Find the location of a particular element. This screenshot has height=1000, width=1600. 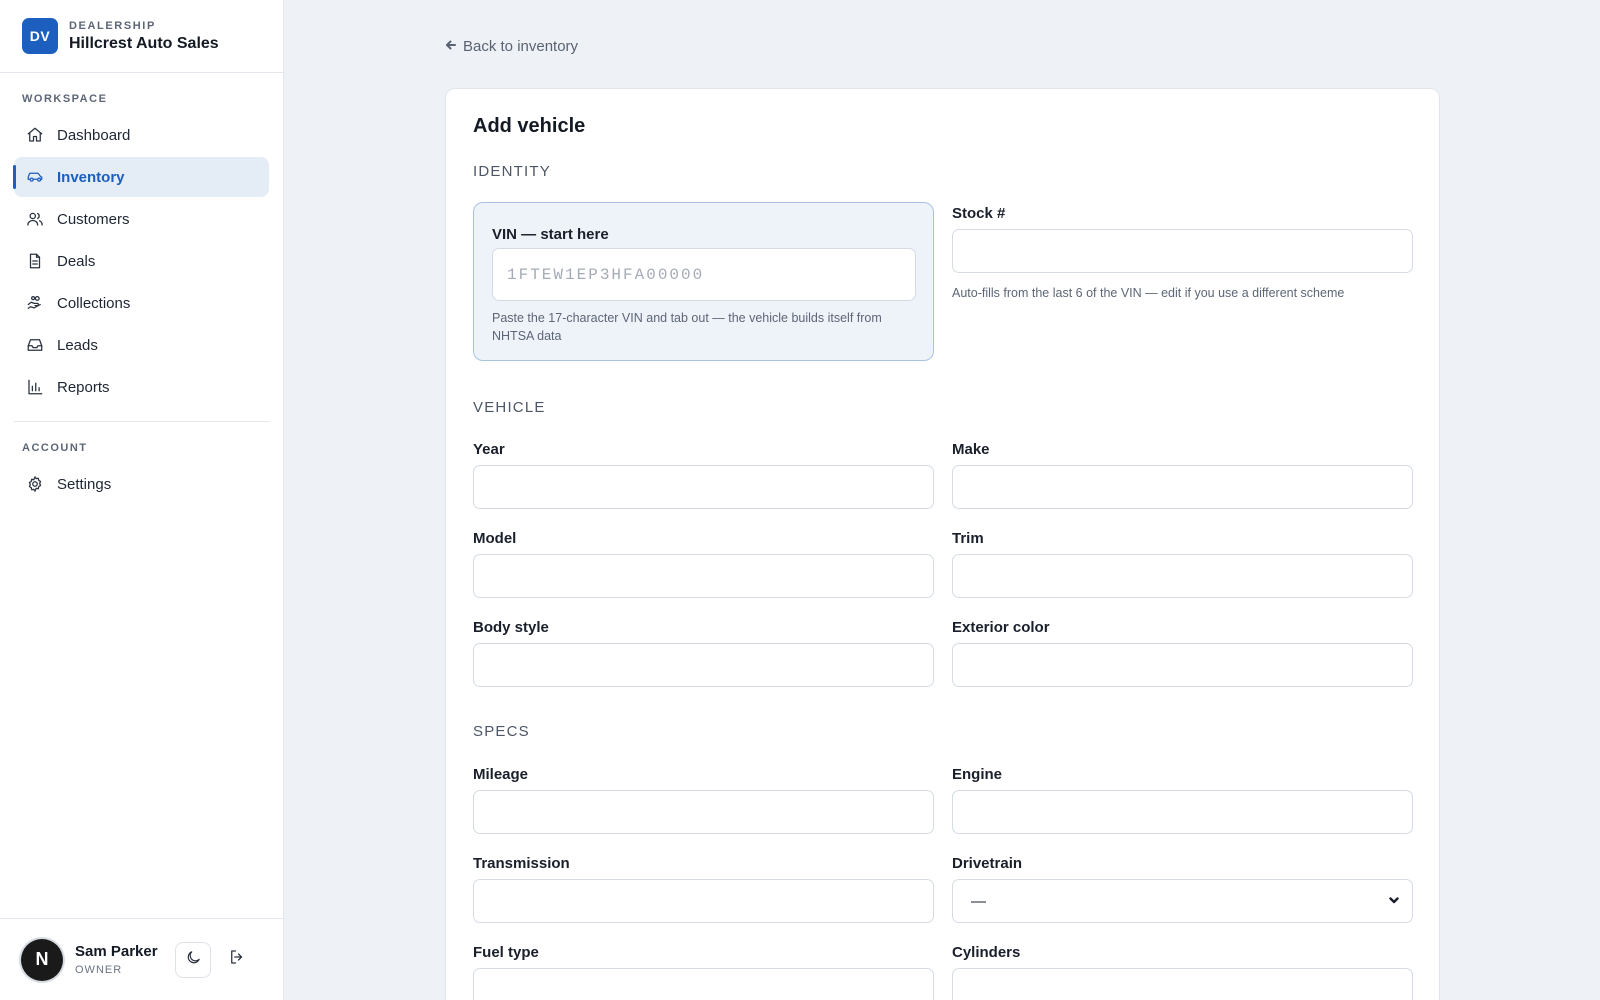

year-field: Year is located at coordinates (703, 475).